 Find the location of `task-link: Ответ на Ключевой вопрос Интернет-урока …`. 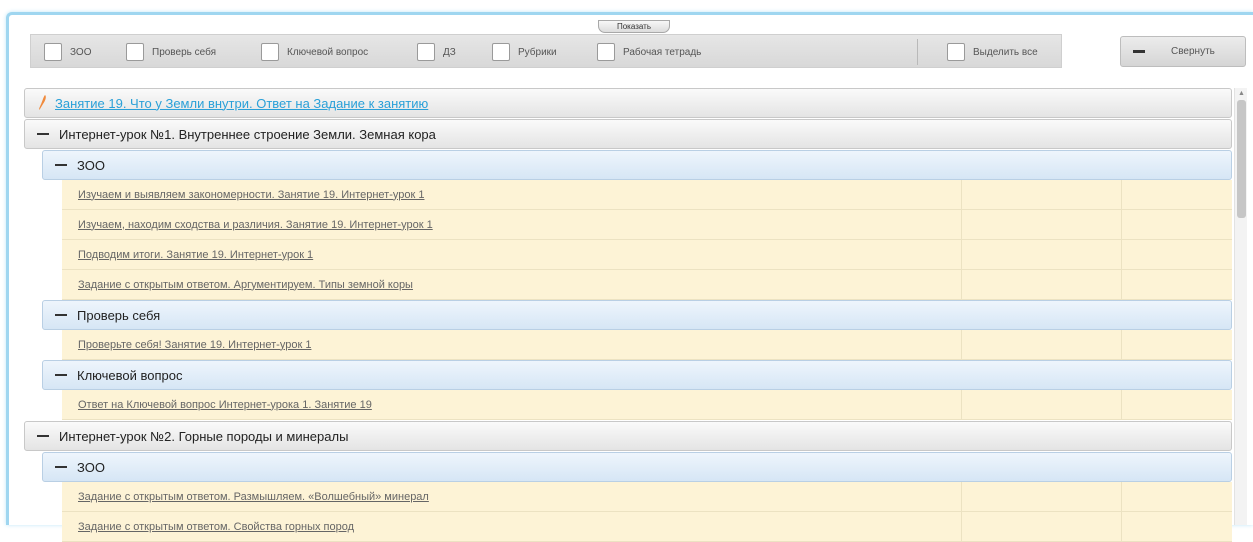

task-link: Ответ на Ключевой вопрос Интернет-урока … is located at coordinates (519, 405).